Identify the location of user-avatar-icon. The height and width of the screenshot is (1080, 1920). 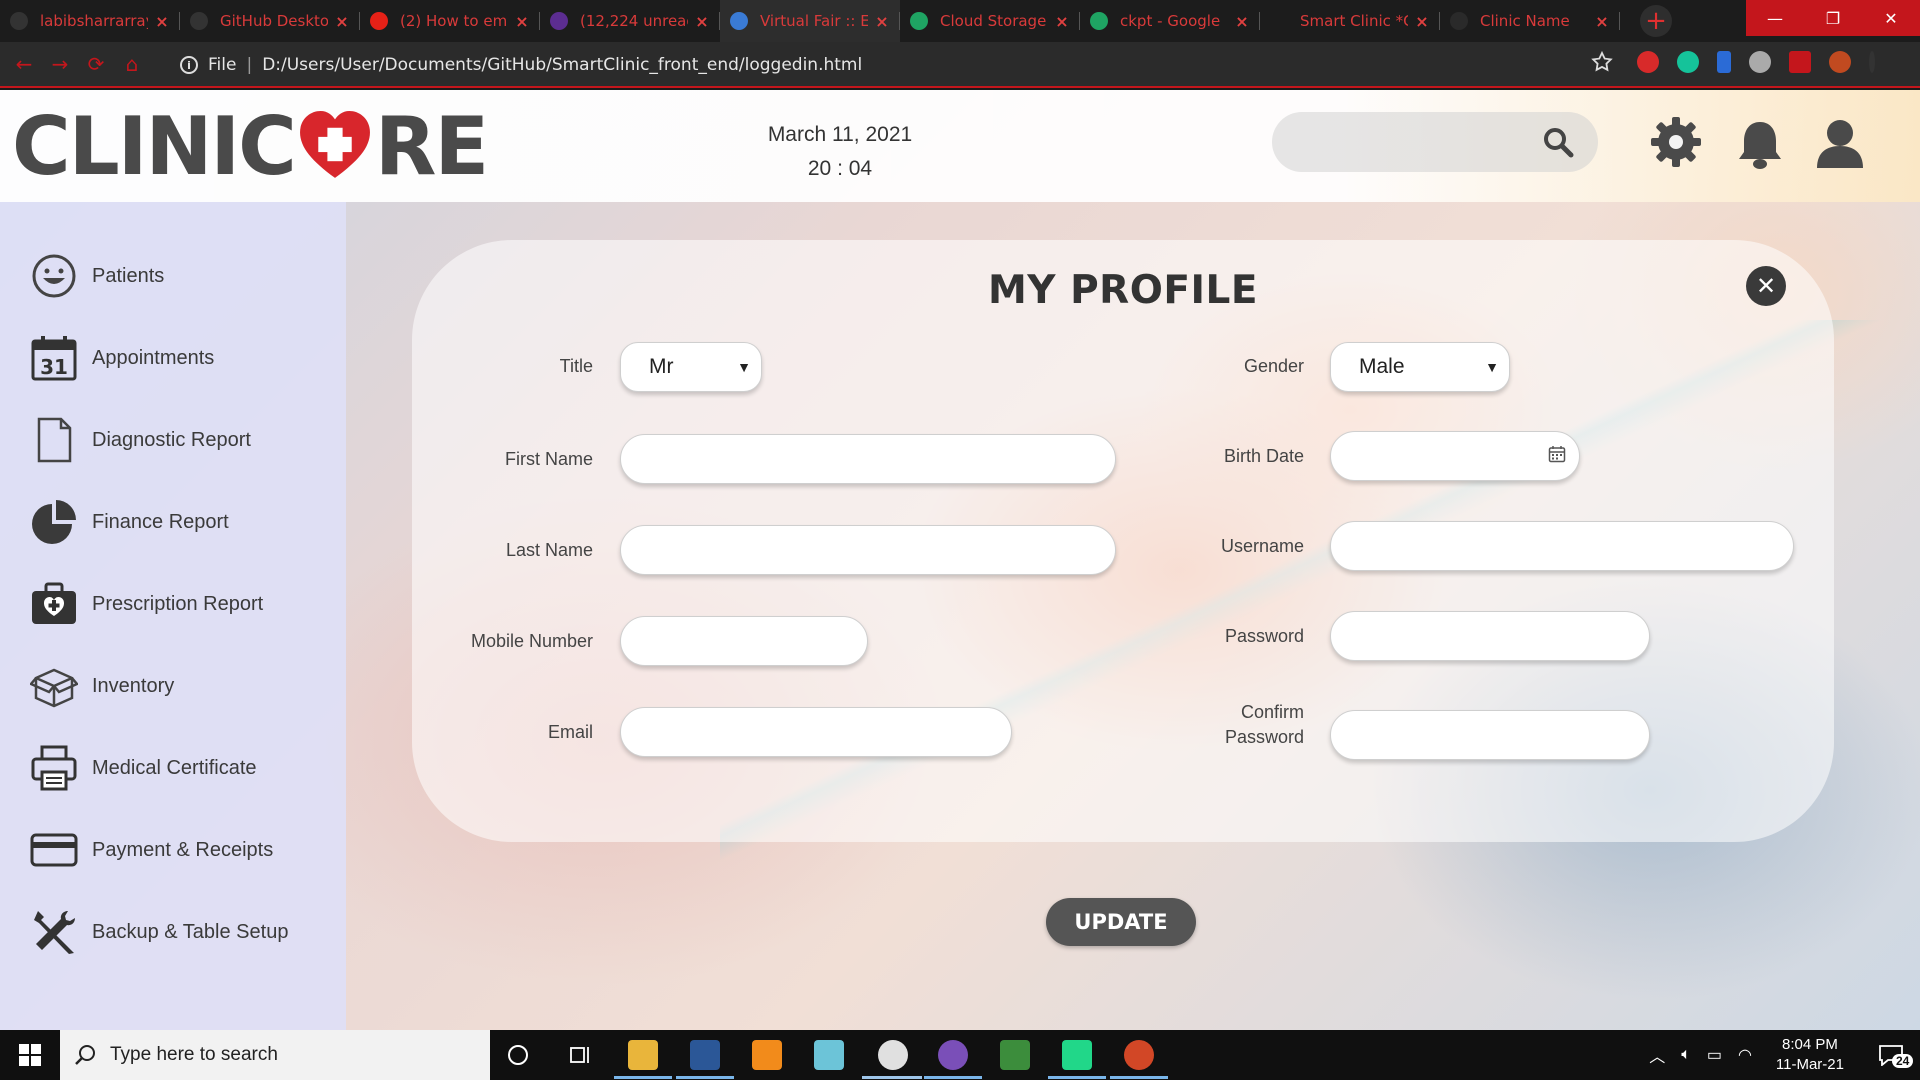
(1840, 142).